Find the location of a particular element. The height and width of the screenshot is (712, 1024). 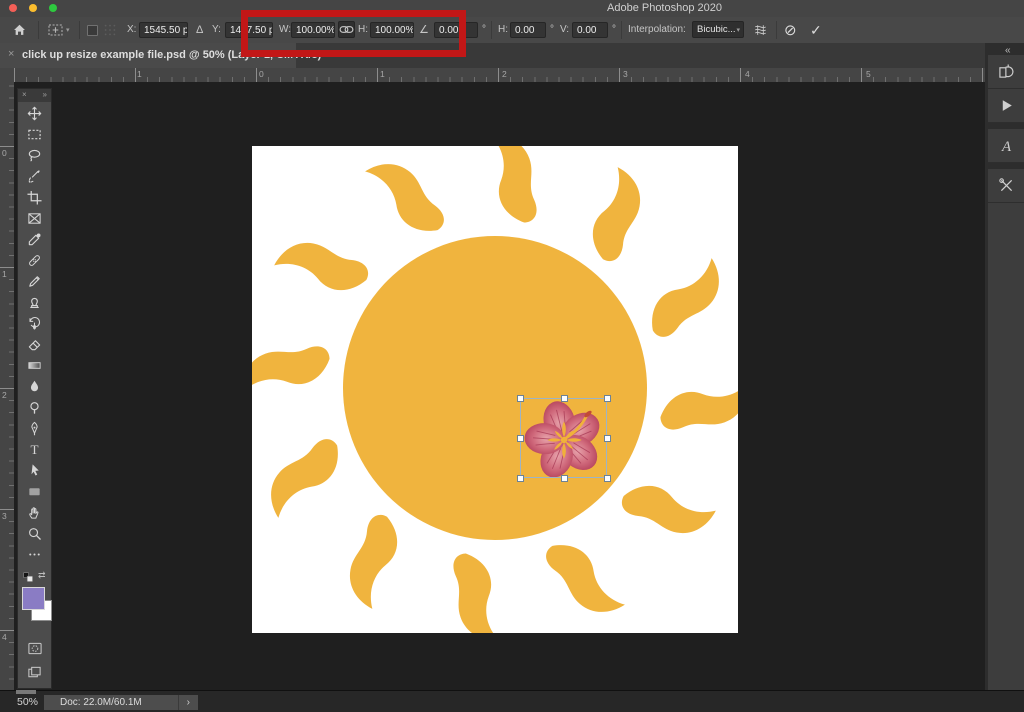

vertical-skew-input: 0.00 is located at coordinates (590, 30).